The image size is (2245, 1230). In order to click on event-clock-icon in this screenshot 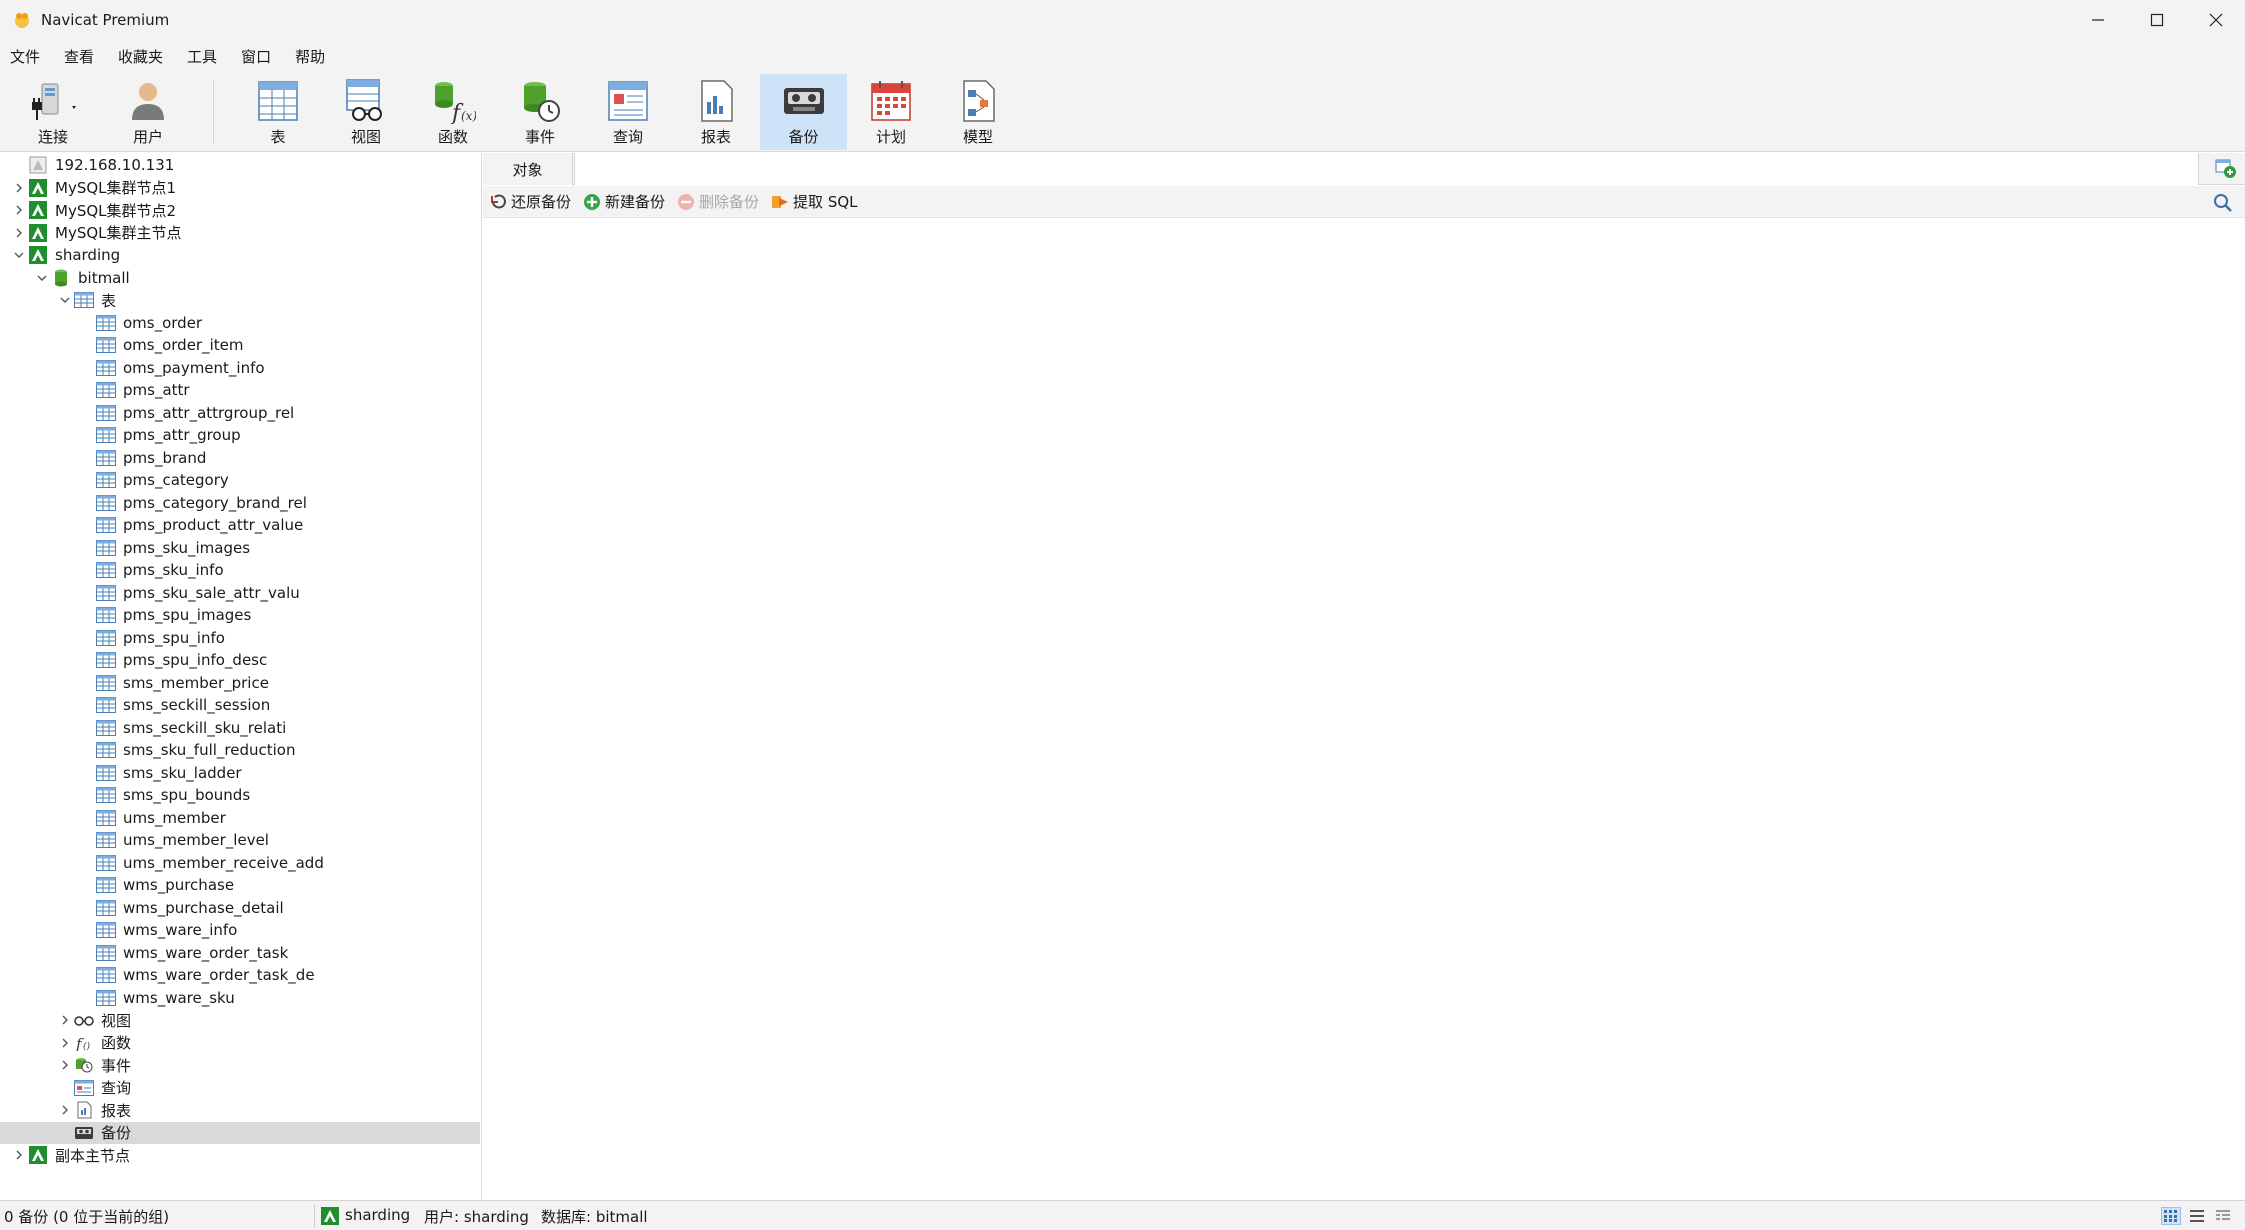, I will do `click(540, 101)`.